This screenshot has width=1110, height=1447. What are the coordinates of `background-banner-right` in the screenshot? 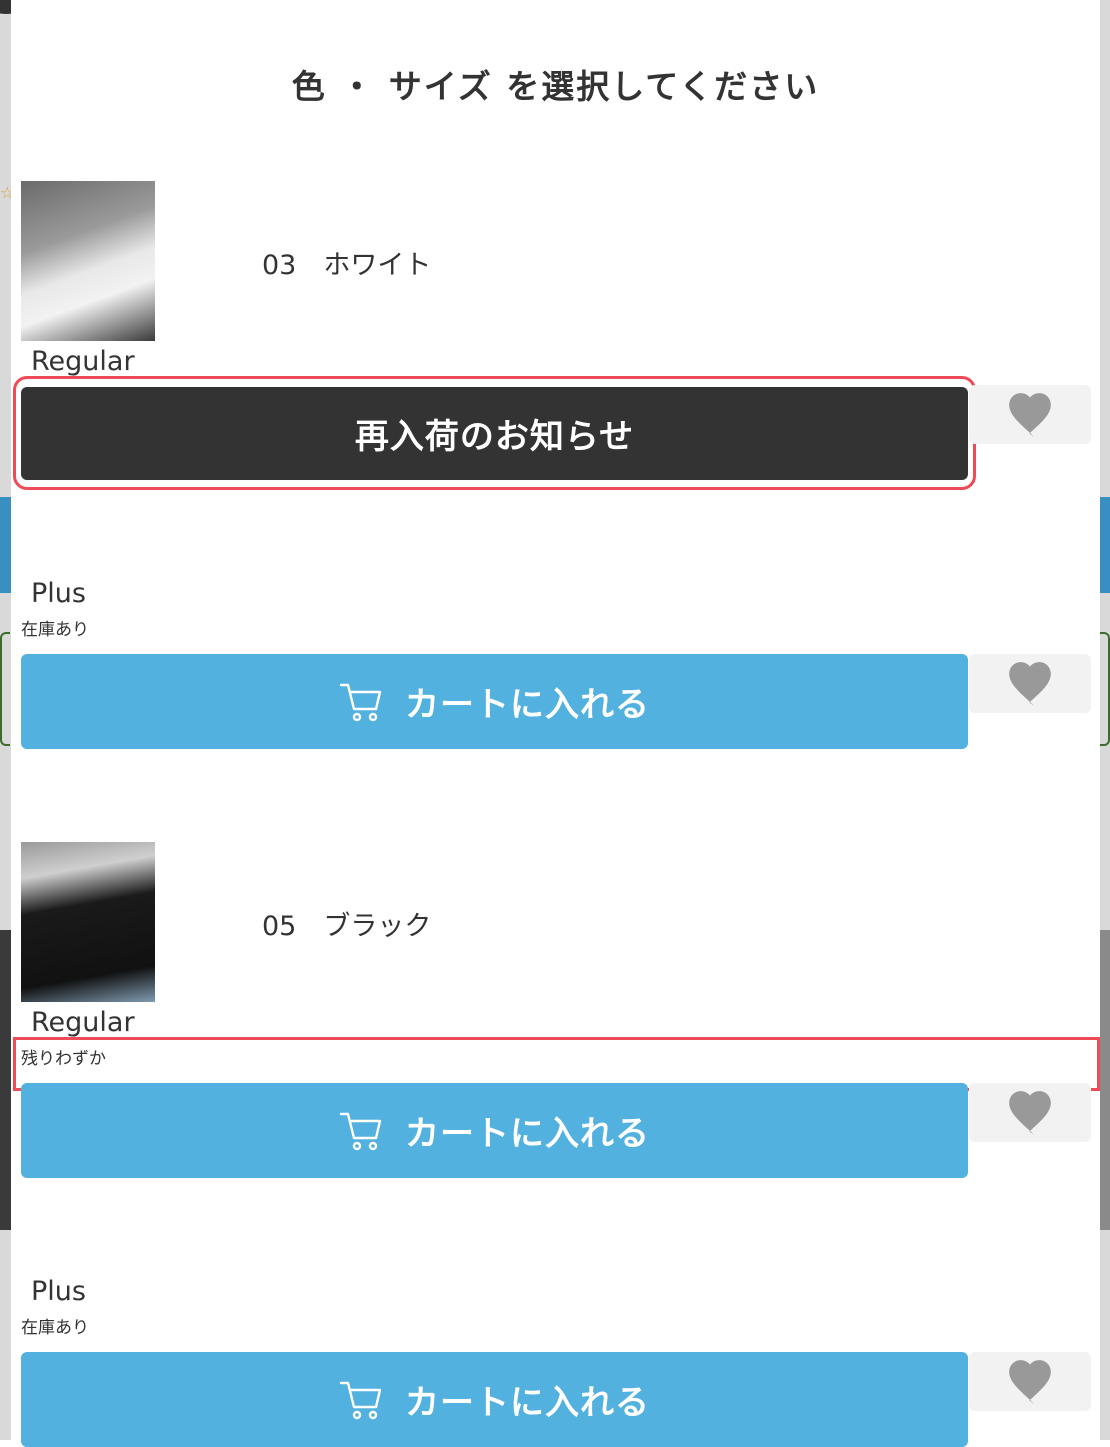 It's located at (1105, 545).